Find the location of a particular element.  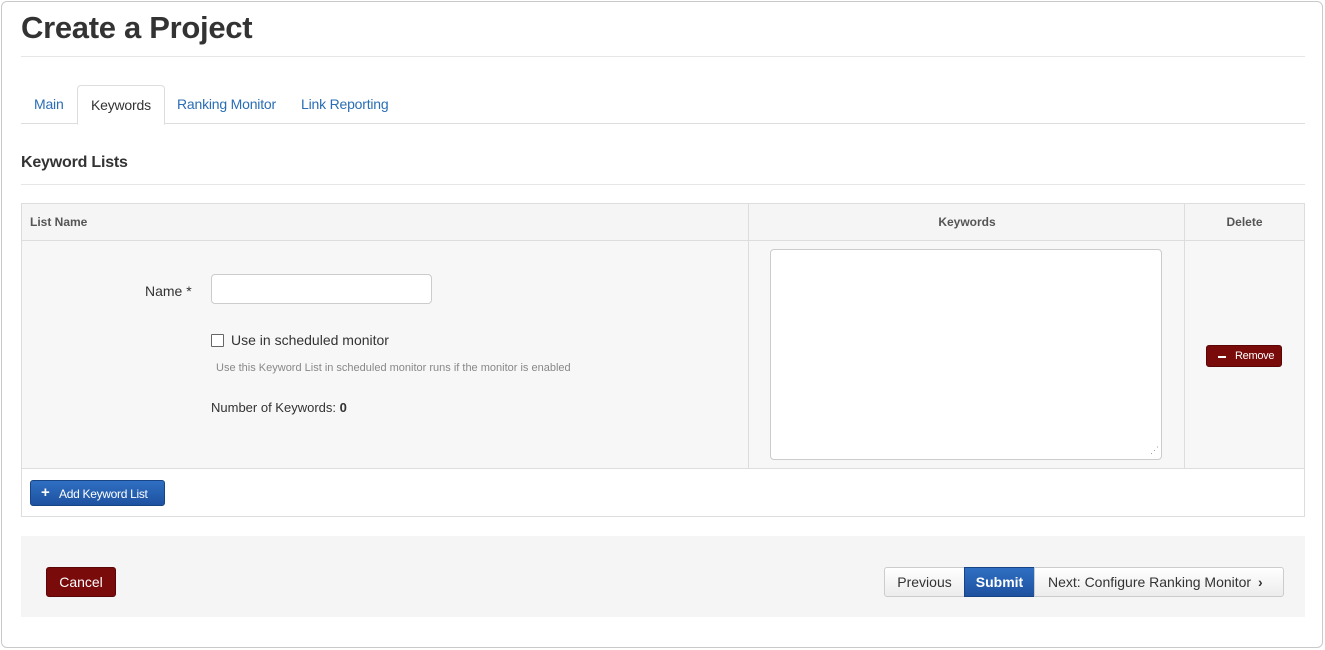

keyword-count-label: Number of Keywords: is located at coordinates (273, 407).